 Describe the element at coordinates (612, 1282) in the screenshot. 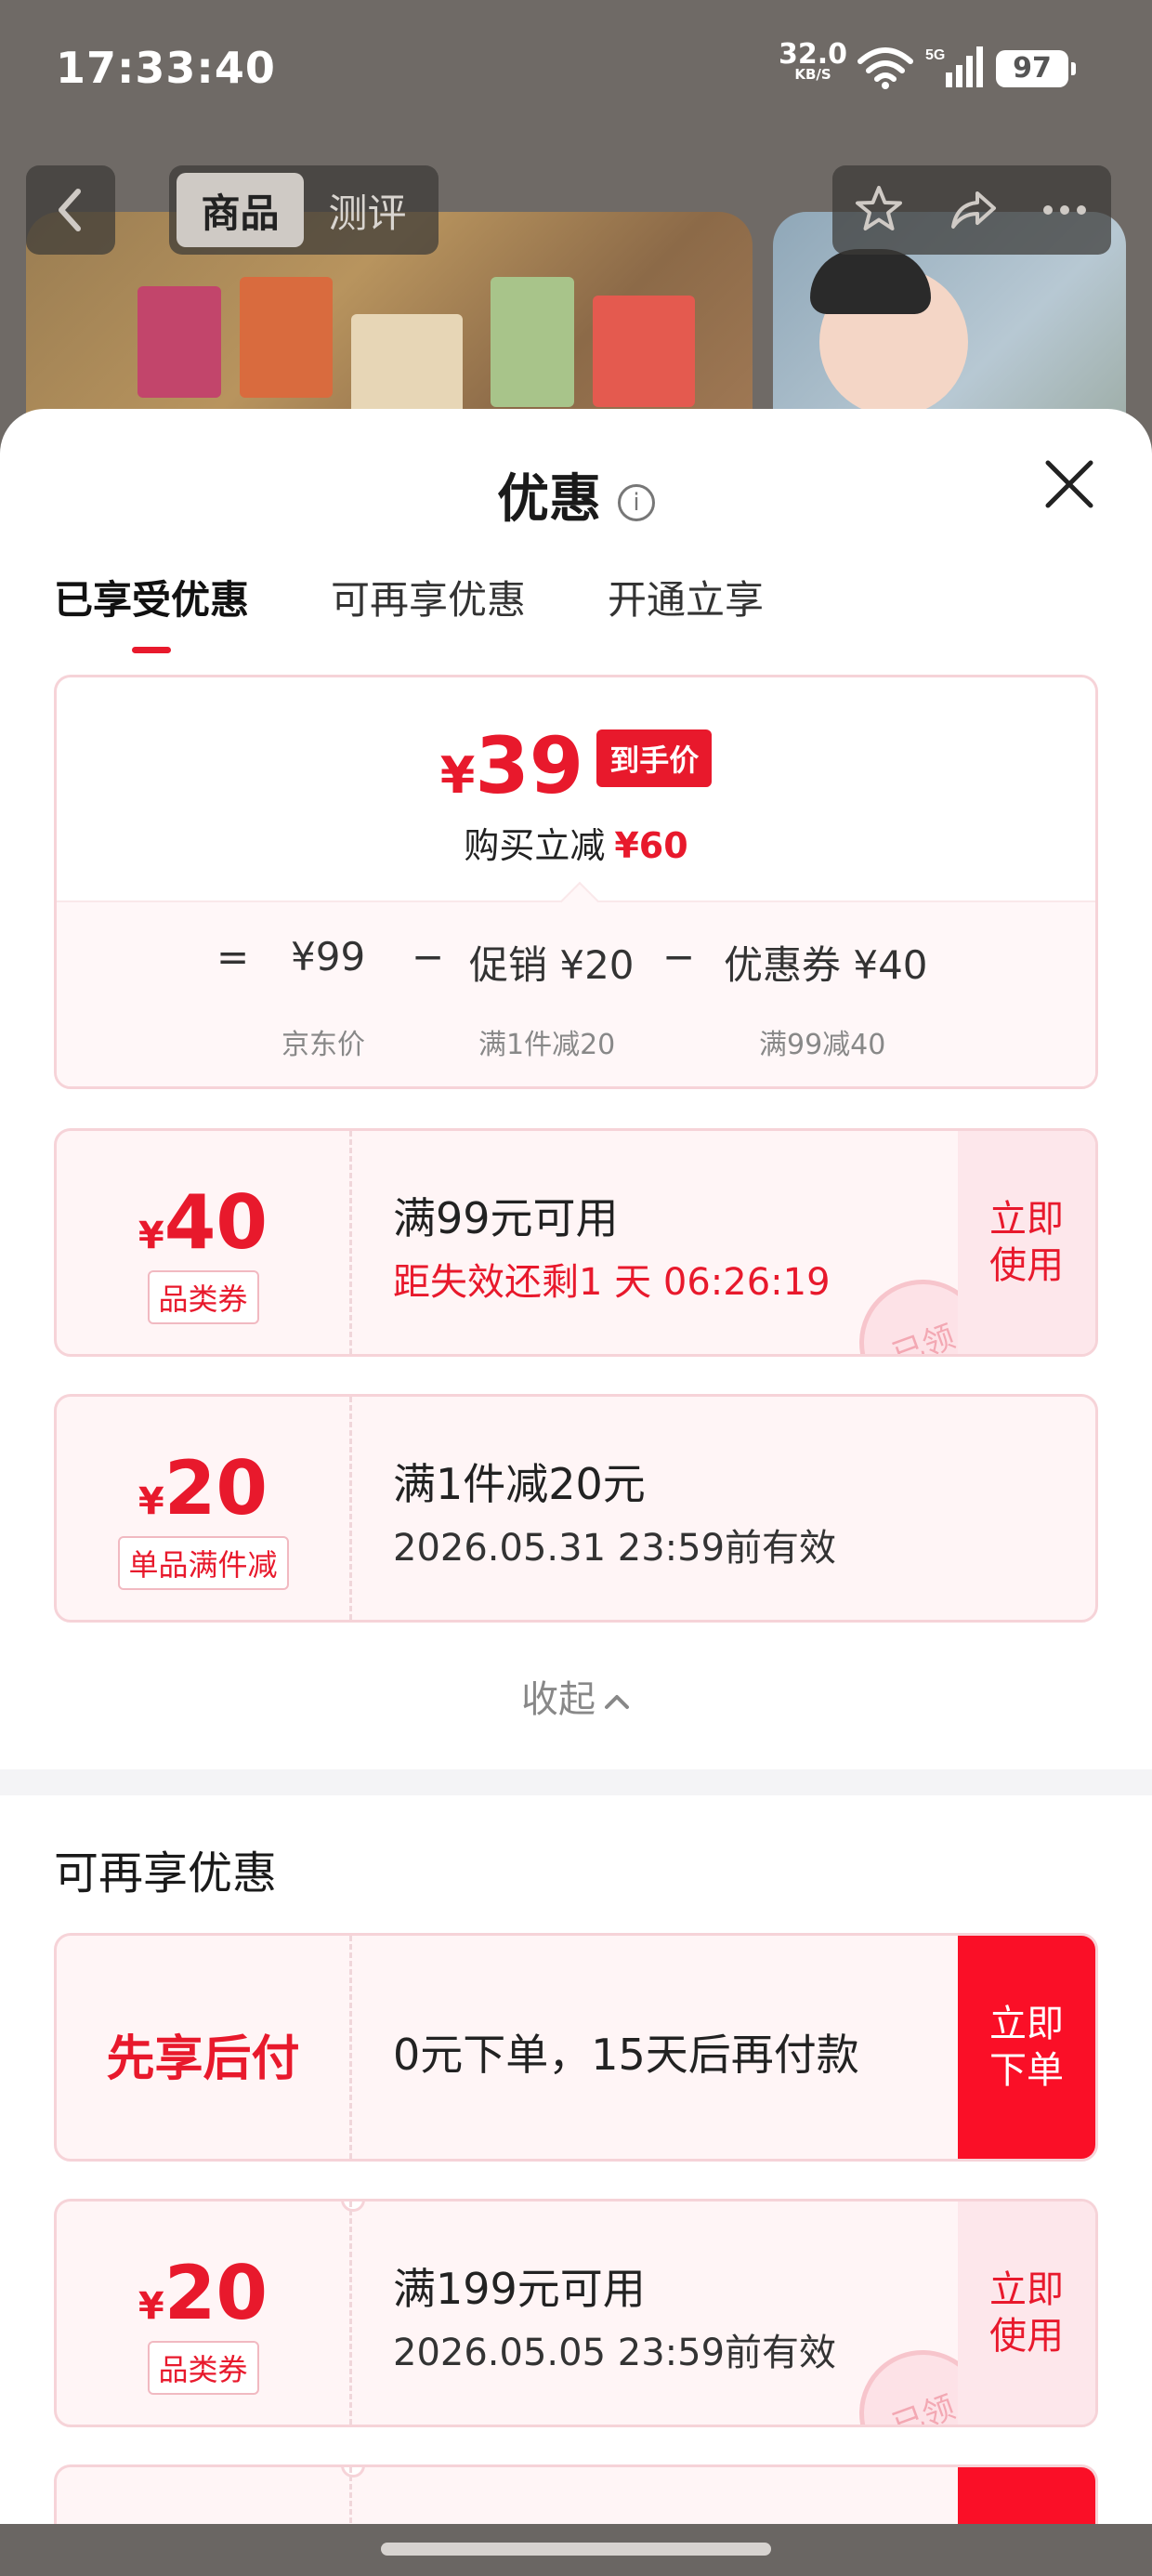

I see `coupon-countdown: 距失效还剩1 天 06:26:19` at that location.